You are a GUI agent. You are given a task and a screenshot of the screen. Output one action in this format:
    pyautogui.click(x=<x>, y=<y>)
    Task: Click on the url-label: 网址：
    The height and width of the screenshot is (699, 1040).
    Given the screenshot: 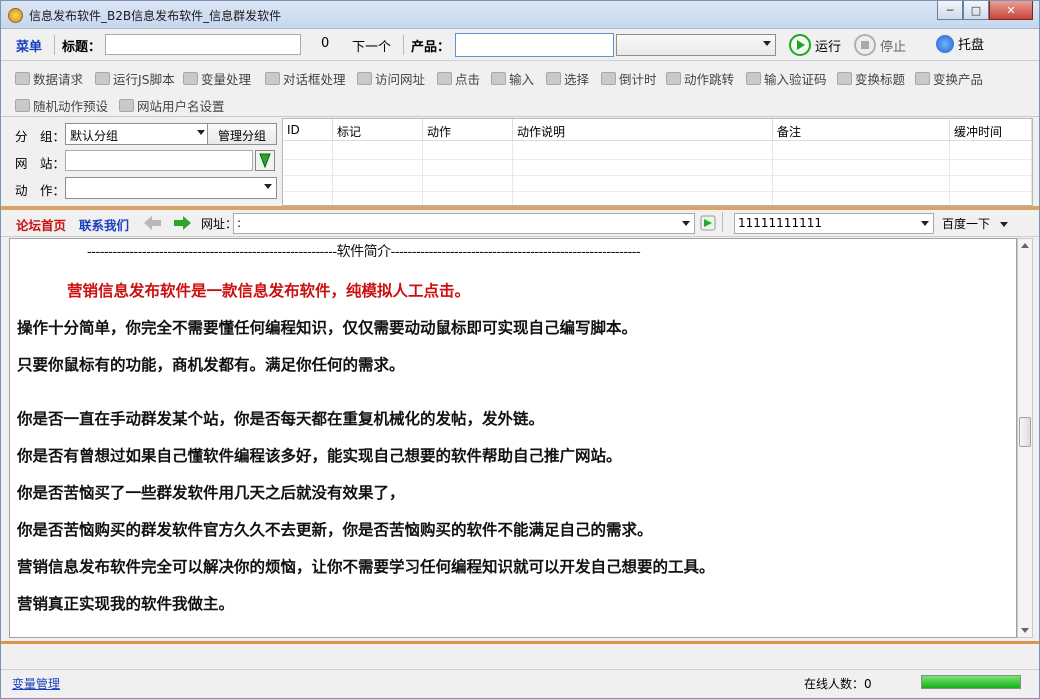 What is the action you would take?
    pyautogui.click(x=219, y=224)
    